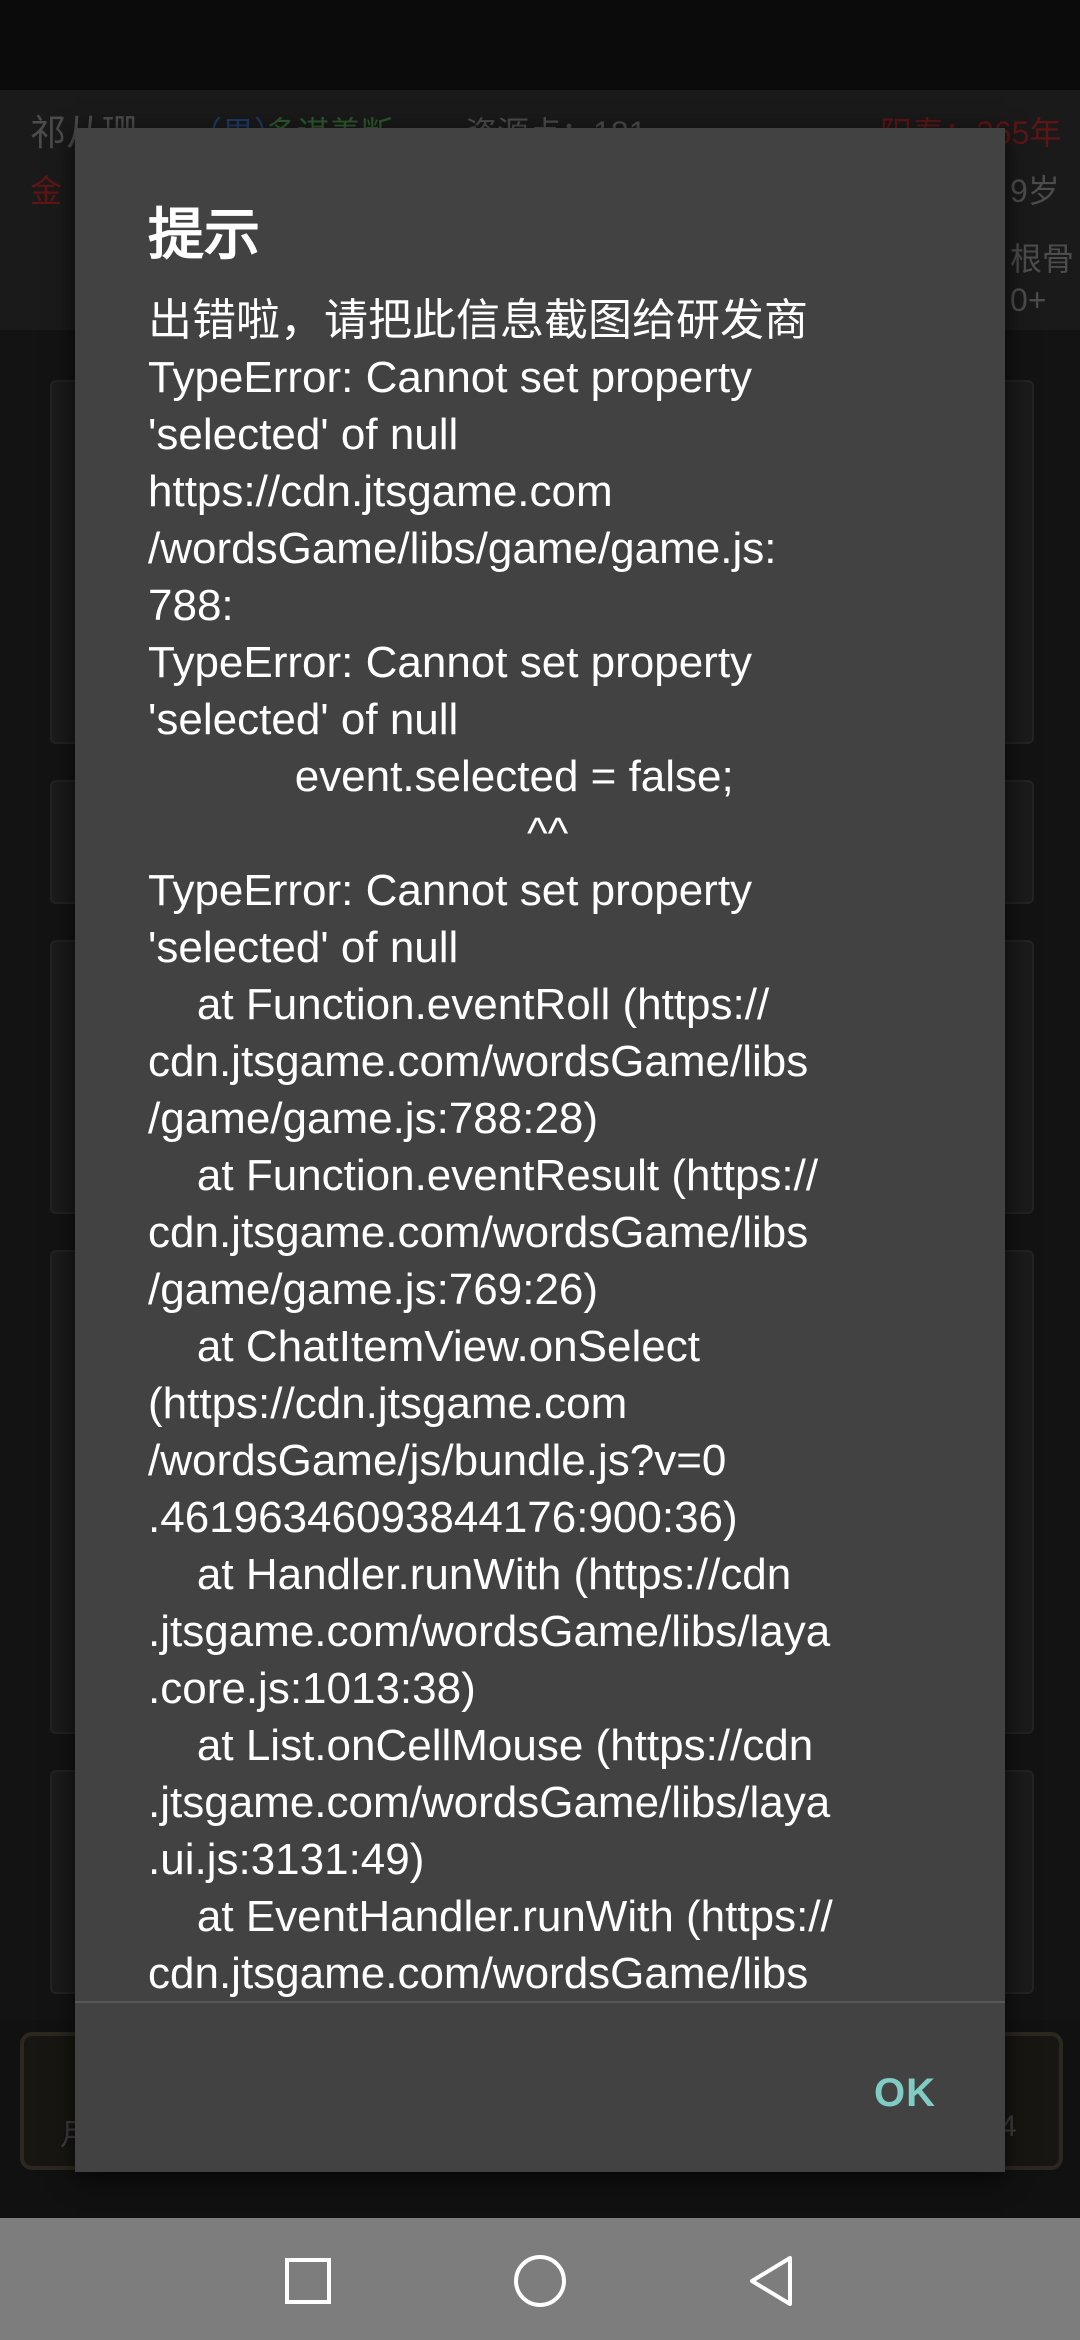 The width and height of the screenshot is (1080, 2340). Describe the element at coordinates (373, 1289) in the screenshot. I see `error-line: /game/game.js:769:26)` at that location.